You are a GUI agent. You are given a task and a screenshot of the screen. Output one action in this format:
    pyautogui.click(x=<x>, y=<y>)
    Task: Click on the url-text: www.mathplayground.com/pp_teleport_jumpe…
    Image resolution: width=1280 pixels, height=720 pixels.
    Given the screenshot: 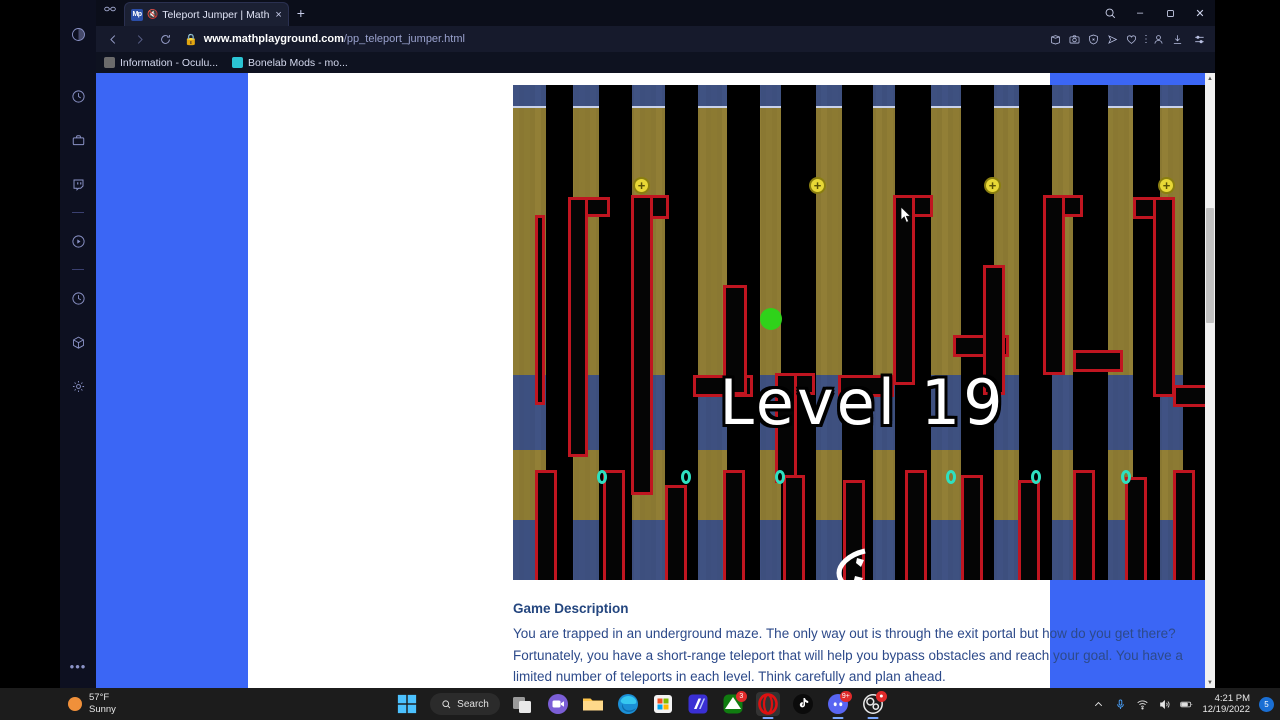 What is the action you would take?
    pyautogui.click(x=334, y=39)
    